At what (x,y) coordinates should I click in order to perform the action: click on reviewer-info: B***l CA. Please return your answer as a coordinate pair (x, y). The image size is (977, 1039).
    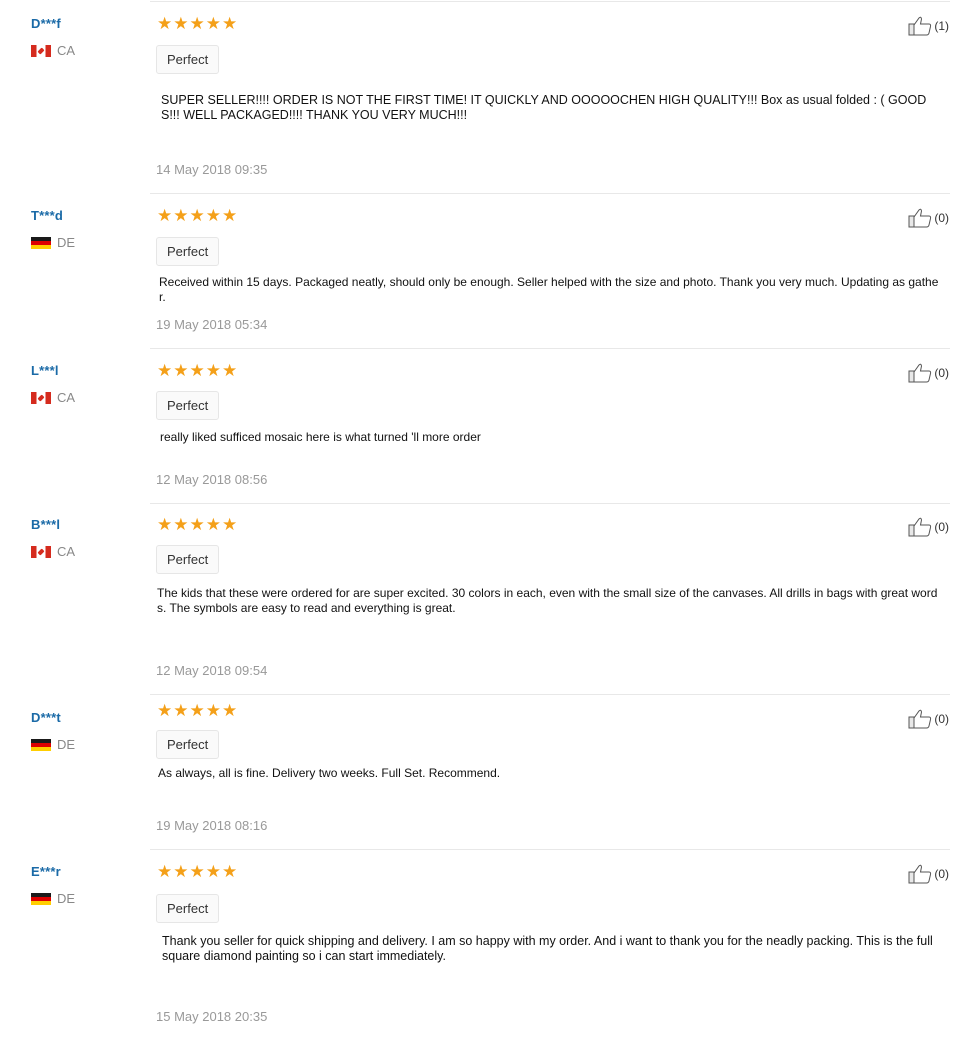
    Looking at the image, I should click on (86, 538).